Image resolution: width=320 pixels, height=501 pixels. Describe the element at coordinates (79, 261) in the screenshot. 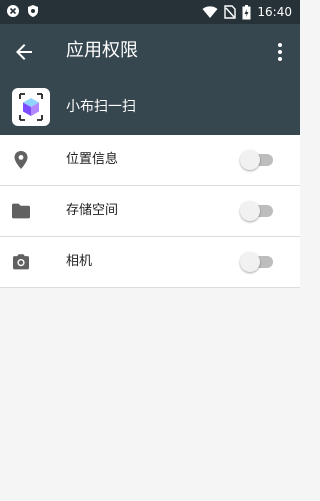

I see `permission-label: 相机` at that location.